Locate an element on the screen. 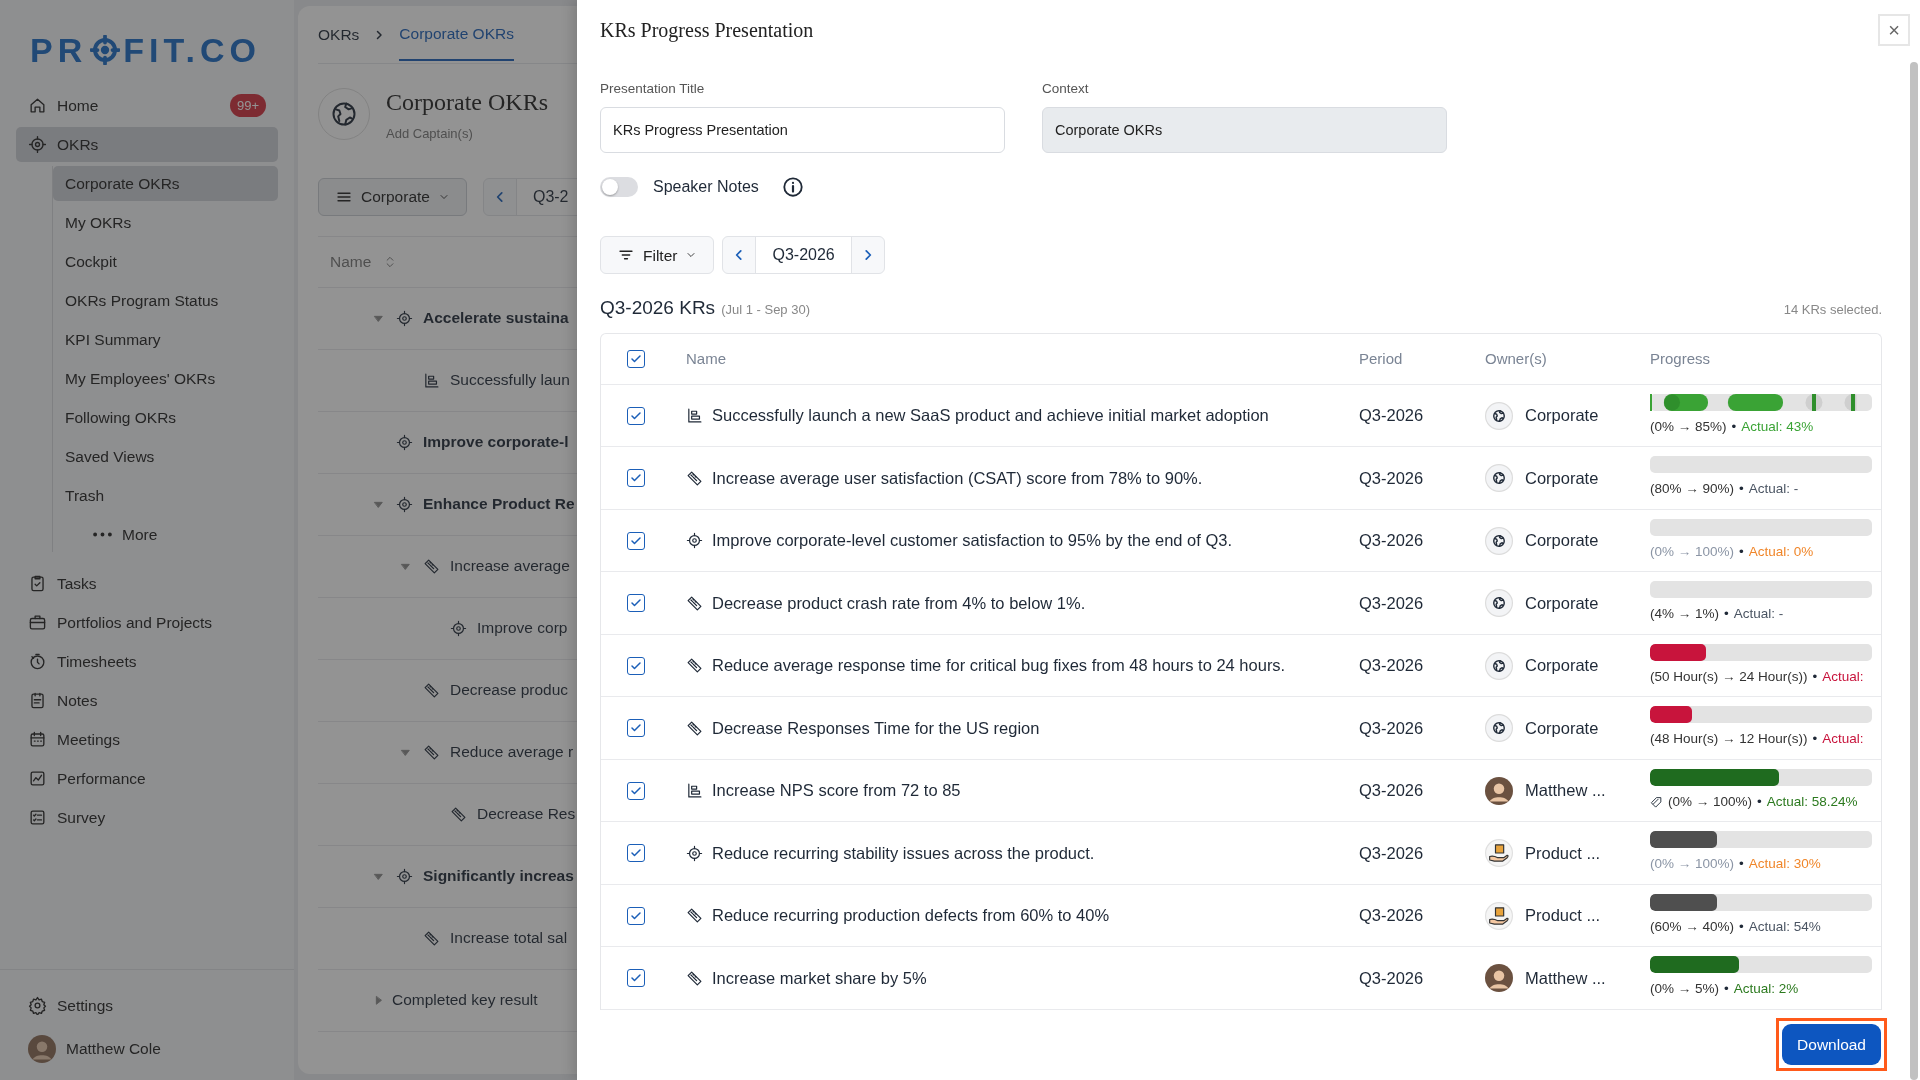 This screenshot has width=1920, height=1080. selection-count: 14 KRs selected. is located at coordinates (1832, 310).